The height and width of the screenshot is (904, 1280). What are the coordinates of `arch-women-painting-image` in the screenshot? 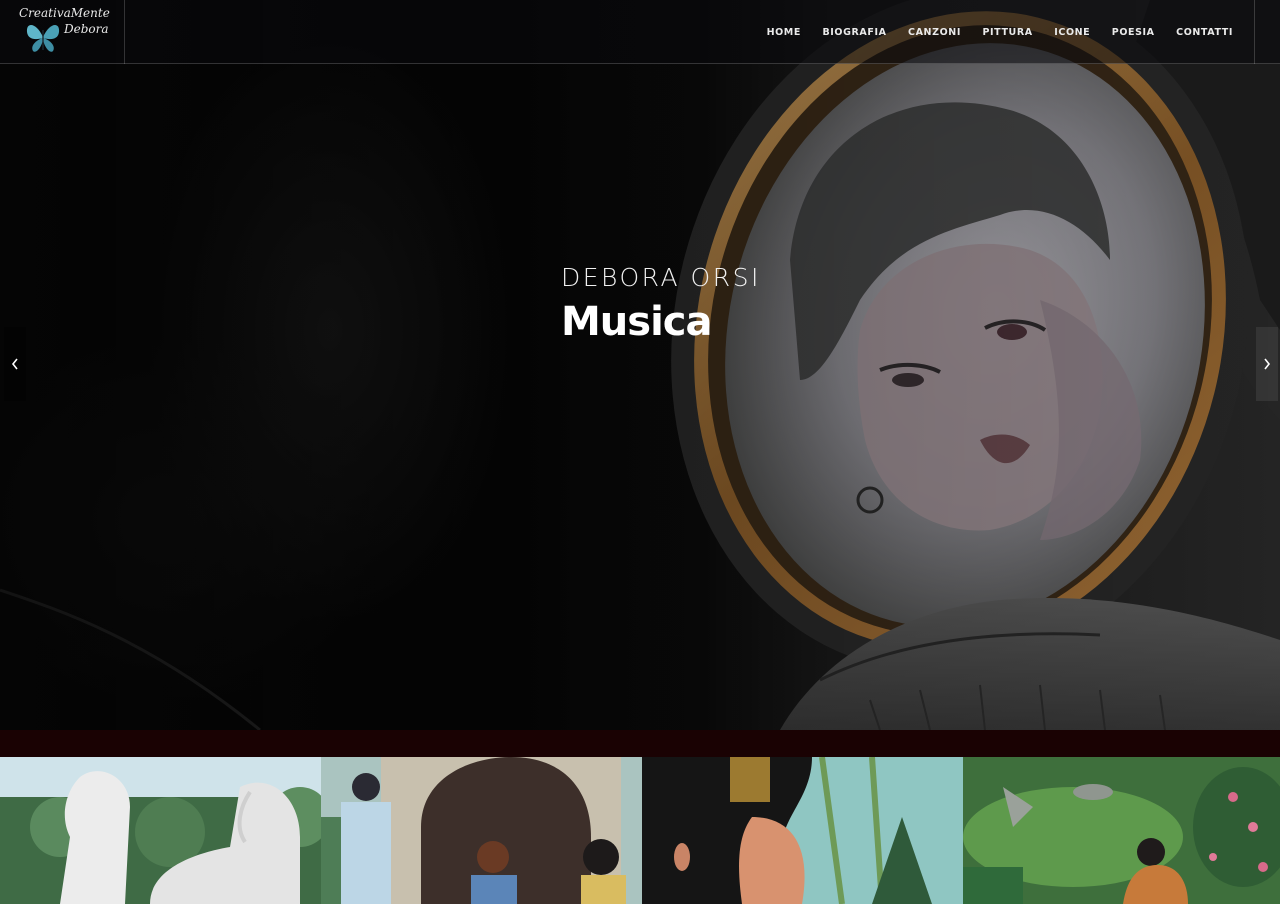 It's located at (481, 830).